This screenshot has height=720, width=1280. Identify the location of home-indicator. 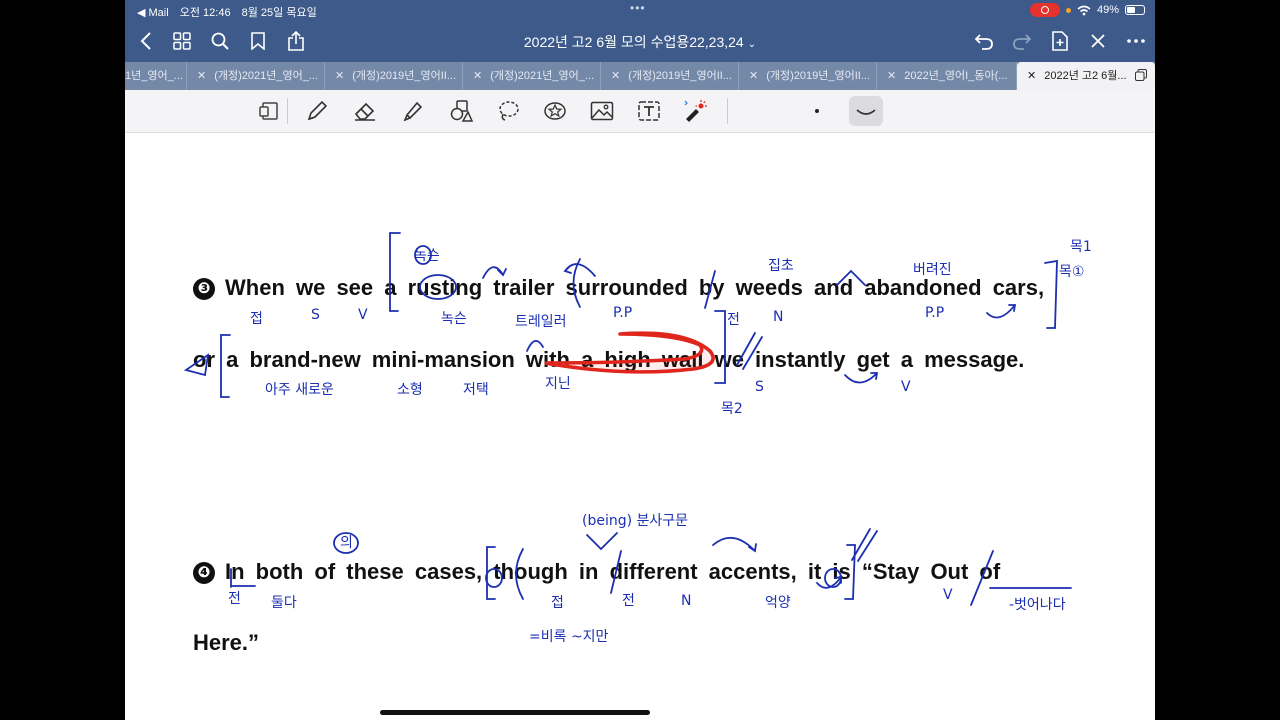
(515, 712).